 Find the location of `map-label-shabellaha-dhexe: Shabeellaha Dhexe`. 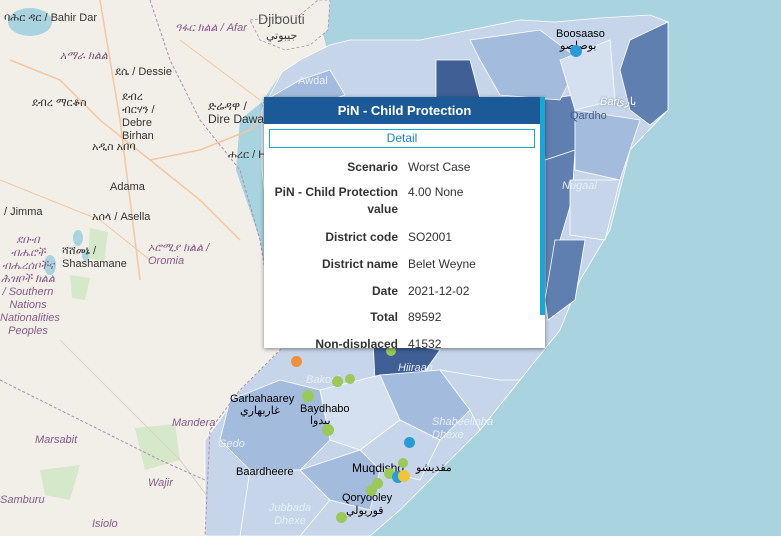

map-label-shabellaha-dhexe: Shabeellaha Dhexe is located at coordinates (463, 428).